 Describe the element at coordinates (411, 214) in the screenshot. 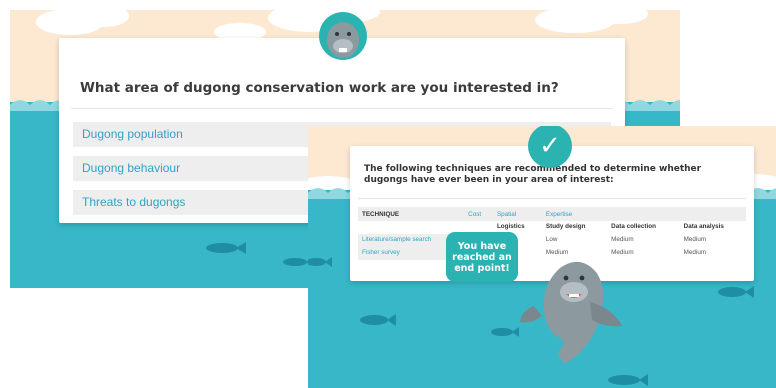

I see `column-header-technique: TECHNIQUE` at that location.